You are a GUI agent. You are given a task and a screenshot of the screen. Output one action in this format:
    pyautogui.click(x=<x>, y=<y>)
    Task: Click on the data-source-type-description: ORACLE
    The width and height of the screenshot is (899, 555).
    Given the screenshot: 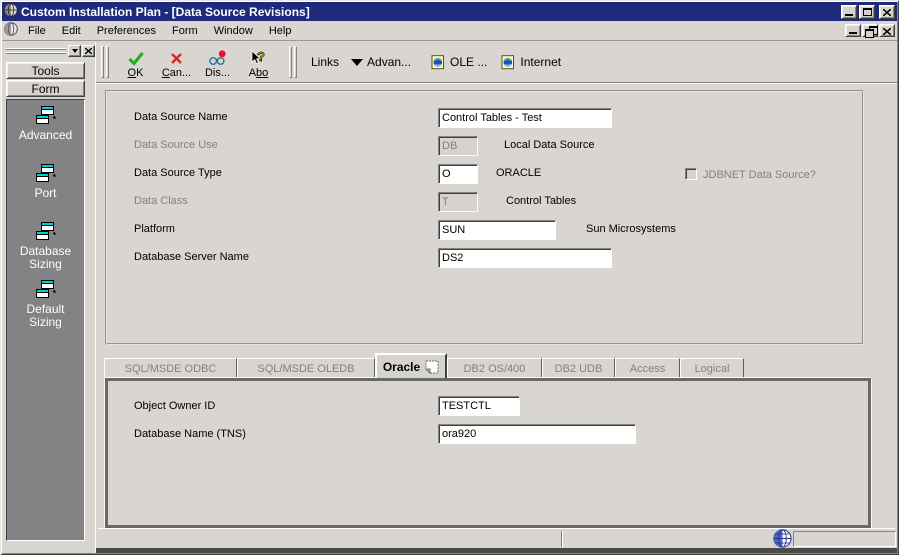 What is the action you would take?
    pyautogui.click(x=519, y=173)
    